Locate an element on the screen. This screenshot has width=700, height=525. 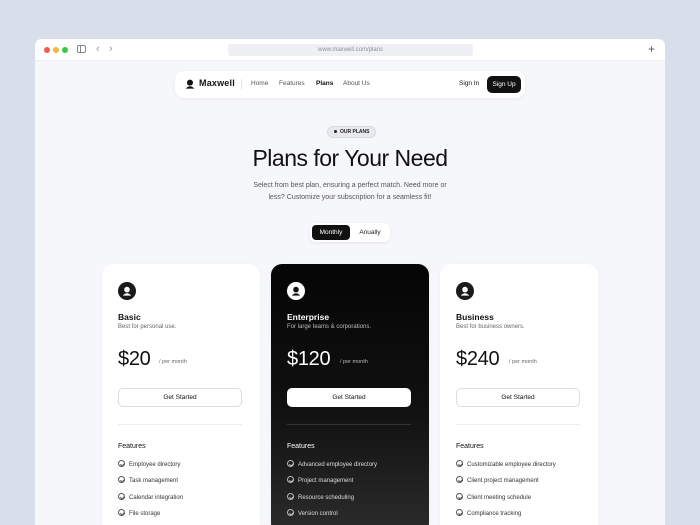
feature-label: Client project management is located at coordinates (503, 481).